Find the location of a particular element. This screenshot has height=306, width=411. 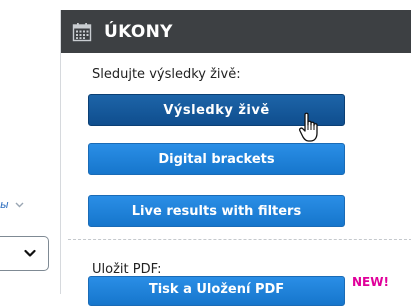

section-divider is located at coordinates (239, 239).